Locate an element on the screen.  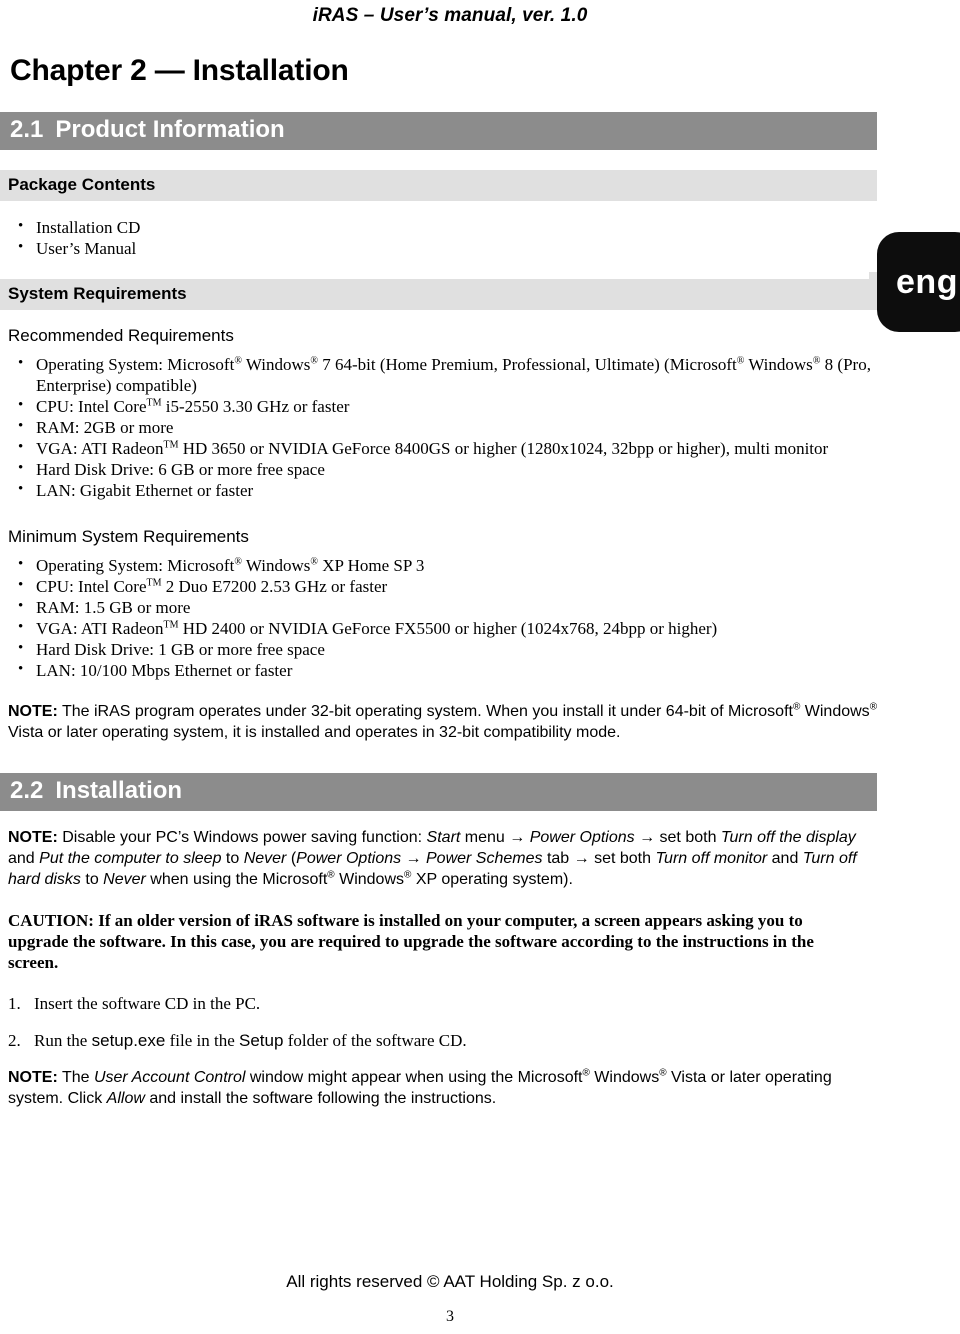
package-contents-list: Installation CD User’s Manual is located at coordinates (480, 237).